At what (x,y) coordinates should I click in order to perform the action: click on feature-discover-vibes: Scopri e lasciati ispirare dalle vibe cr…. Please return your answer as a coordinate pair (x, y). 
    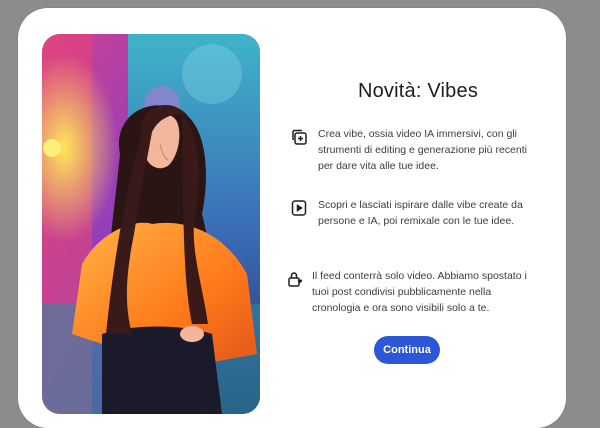
    Looking at the image, I should click on (418, 213).